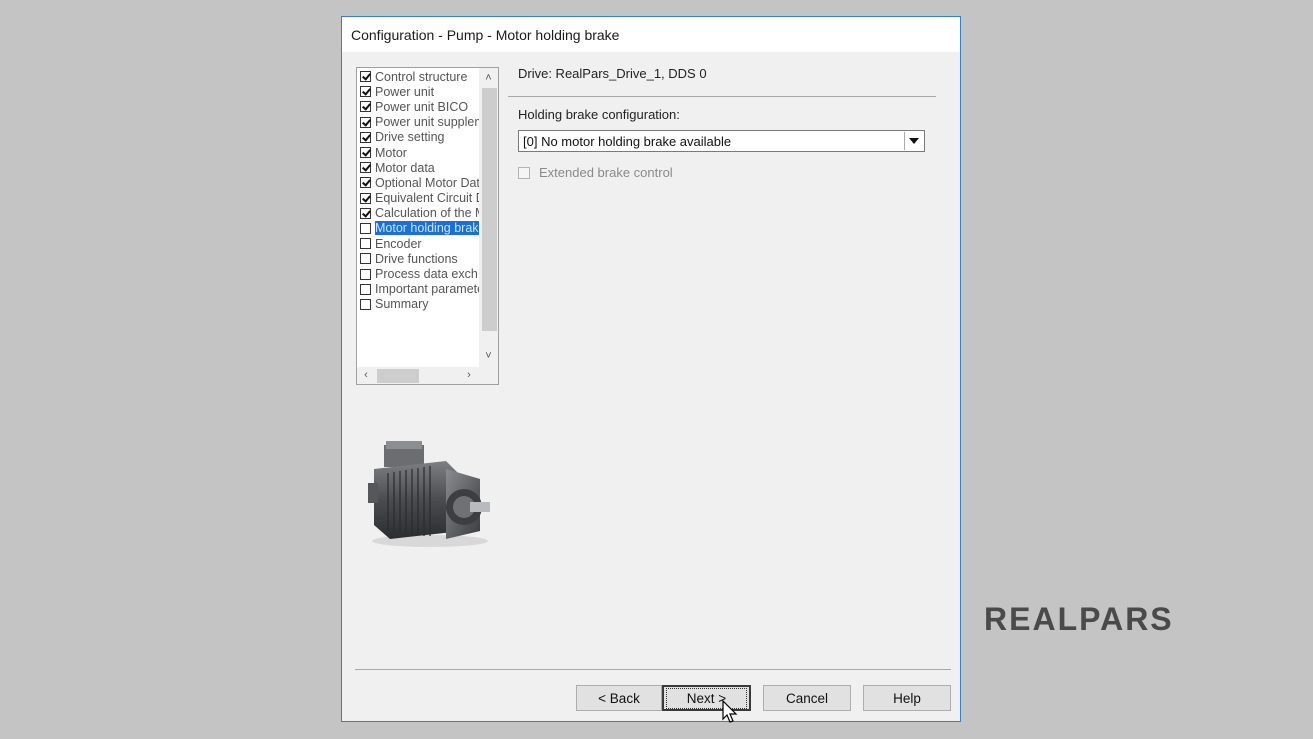 The width and height of the screenshot is (1313, 739). I want to click on tree-item-label: Encoder, so click(398, 243).